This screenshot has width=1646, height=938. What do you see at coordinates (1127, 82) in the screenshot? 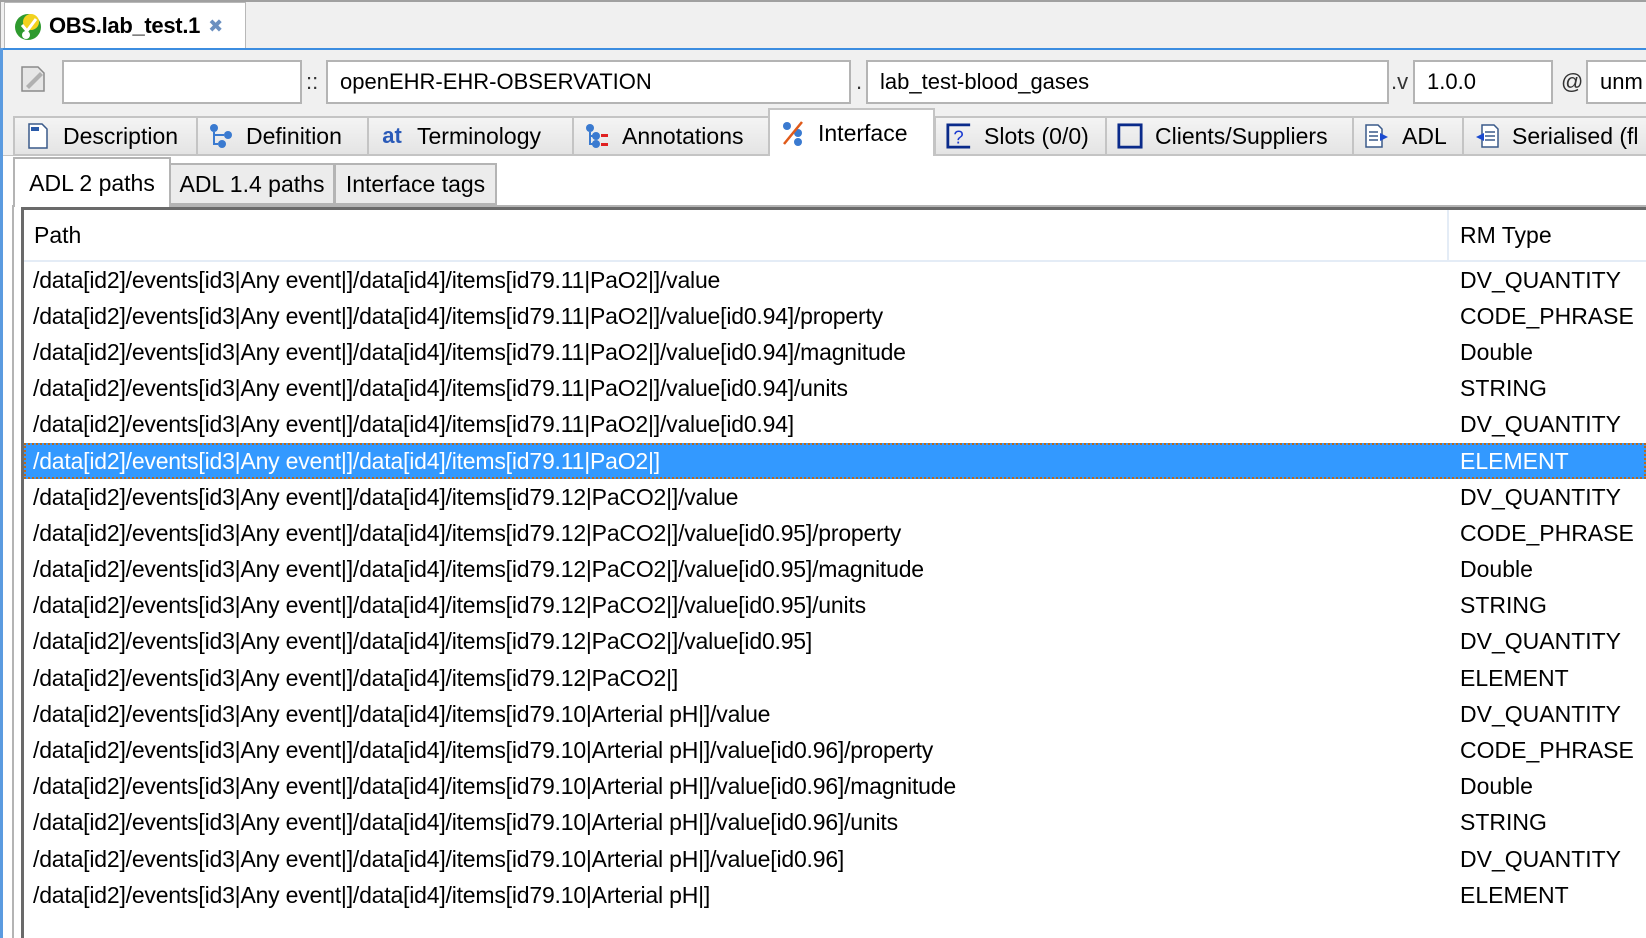
I see `concept-field: lab_test-blood_gases` at bounding box center [1127, 82].